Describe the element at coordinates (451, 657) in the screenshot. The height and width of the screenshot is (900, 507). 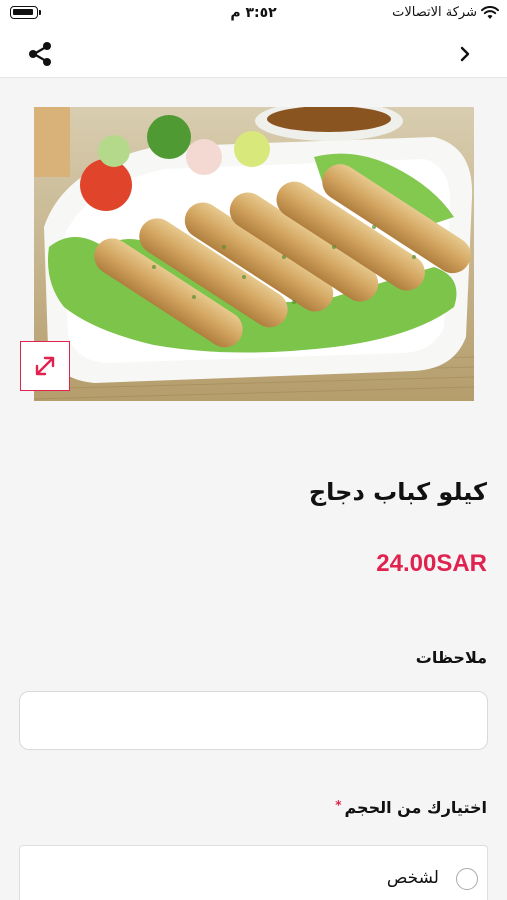
I see `notes-label: ملاحظات` at that location.